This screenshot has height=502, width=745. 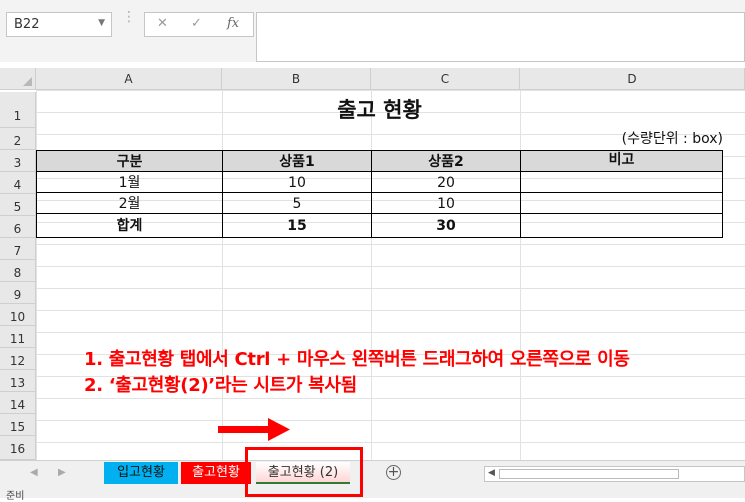 I want to click on row-header: 2, so click(x=18, y=139).